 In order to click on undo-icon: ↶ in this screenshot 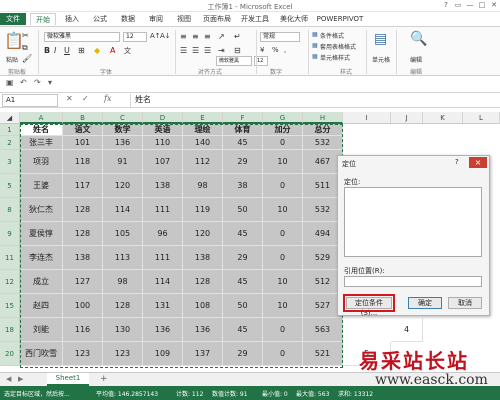, I will do `click(23, 82)`.